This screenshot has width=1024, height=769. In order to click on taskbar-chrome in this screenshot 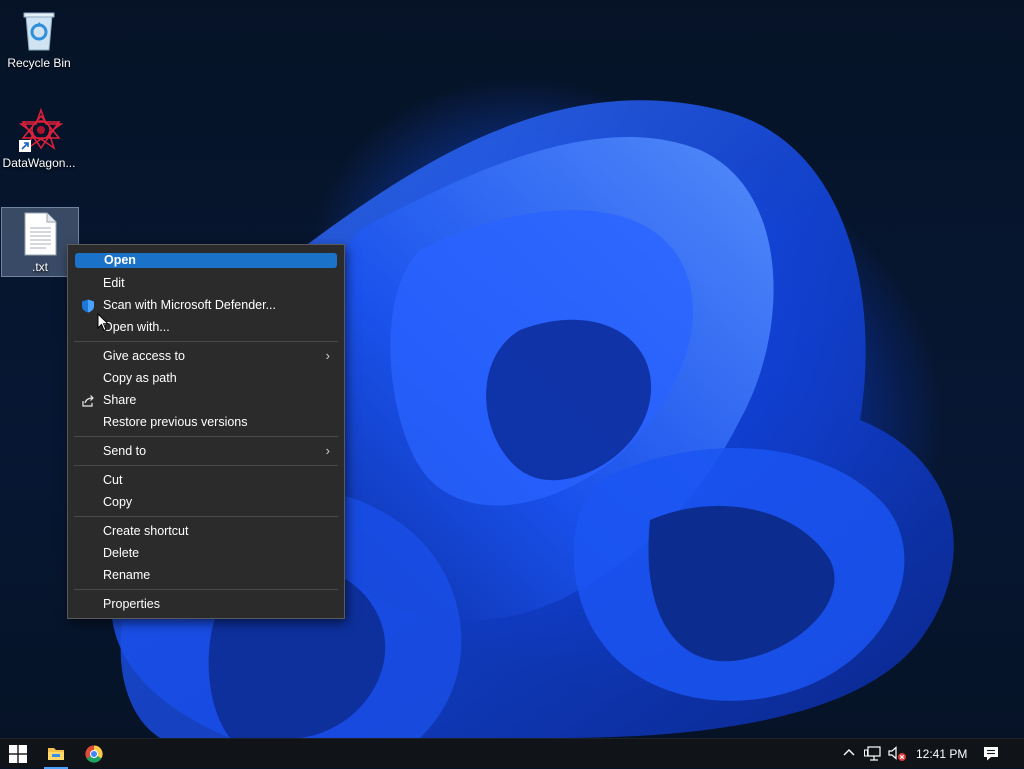, I will do `click(94, 754)`.